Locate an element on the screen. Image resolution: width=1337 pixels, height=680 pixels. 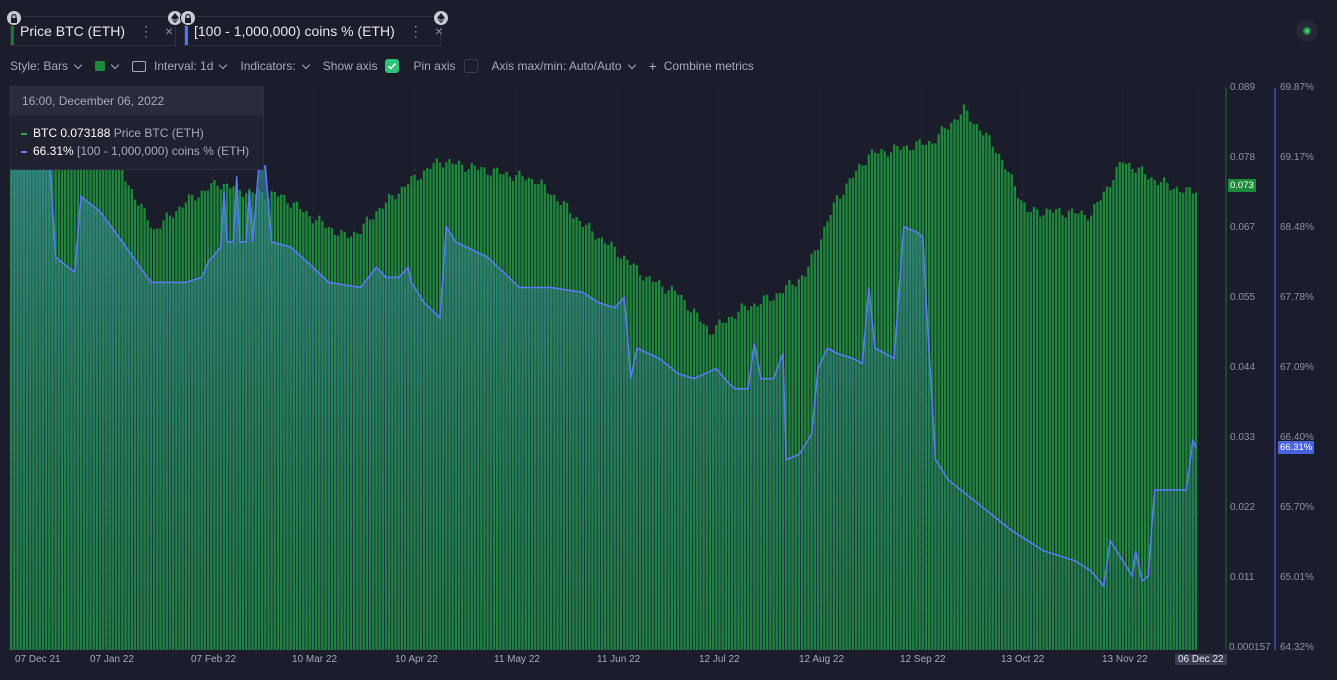
x-tick: 11 Jun 22 is located at coordinates (619, 659).